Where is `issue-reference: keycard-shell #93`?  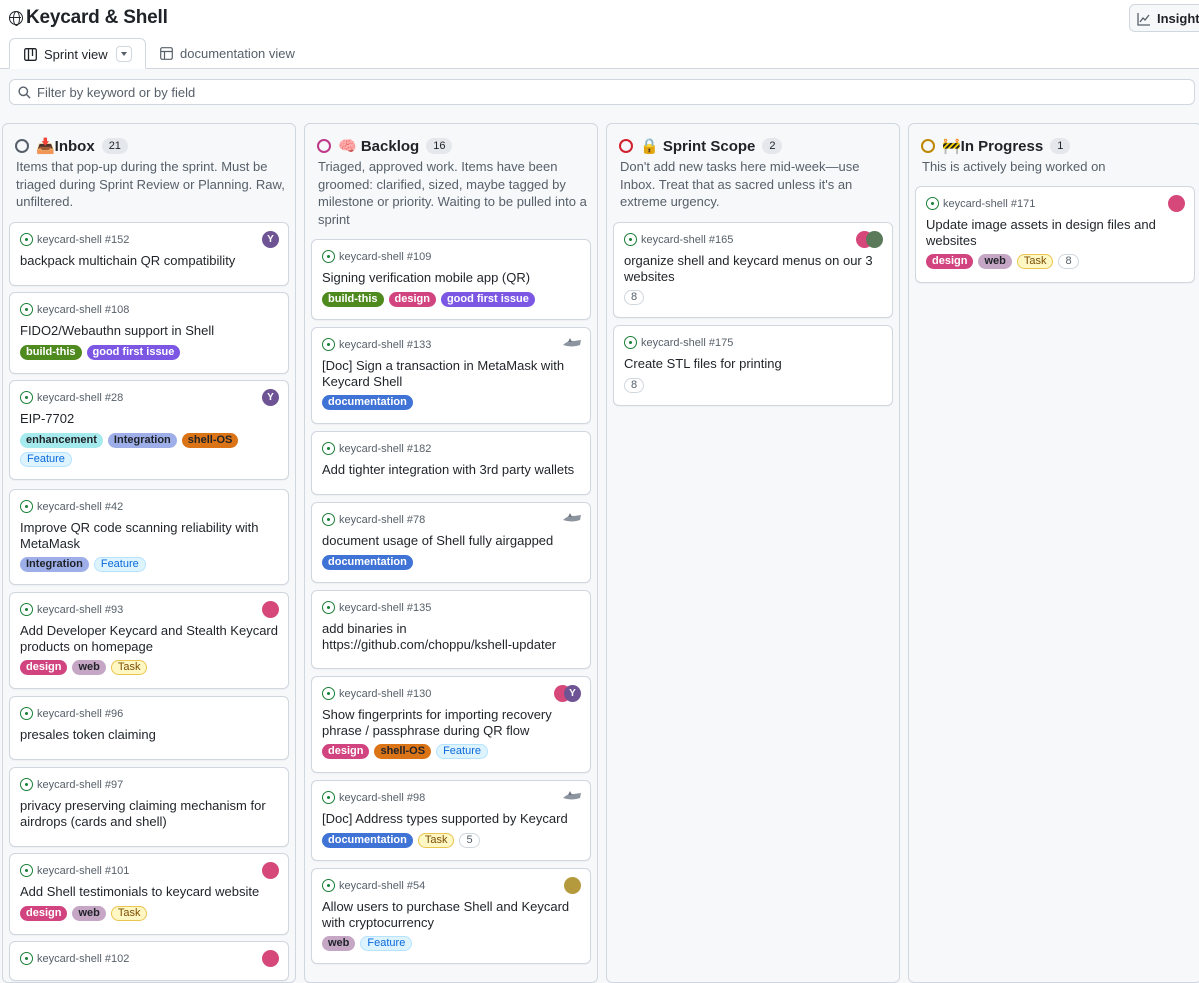 issue-reference: keycard-shell #93 is located at coordinates (71, 609).